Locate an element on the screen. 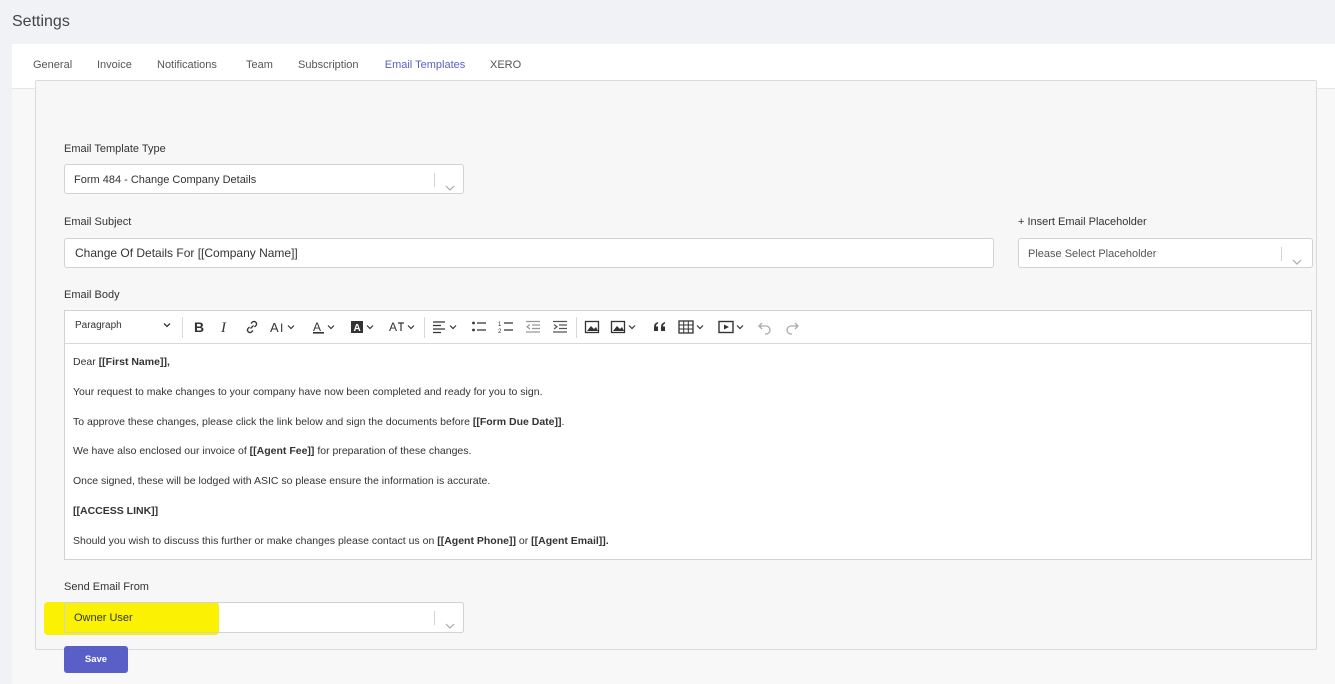  subject-label: Email Subject is located at coordinates (98, 222).